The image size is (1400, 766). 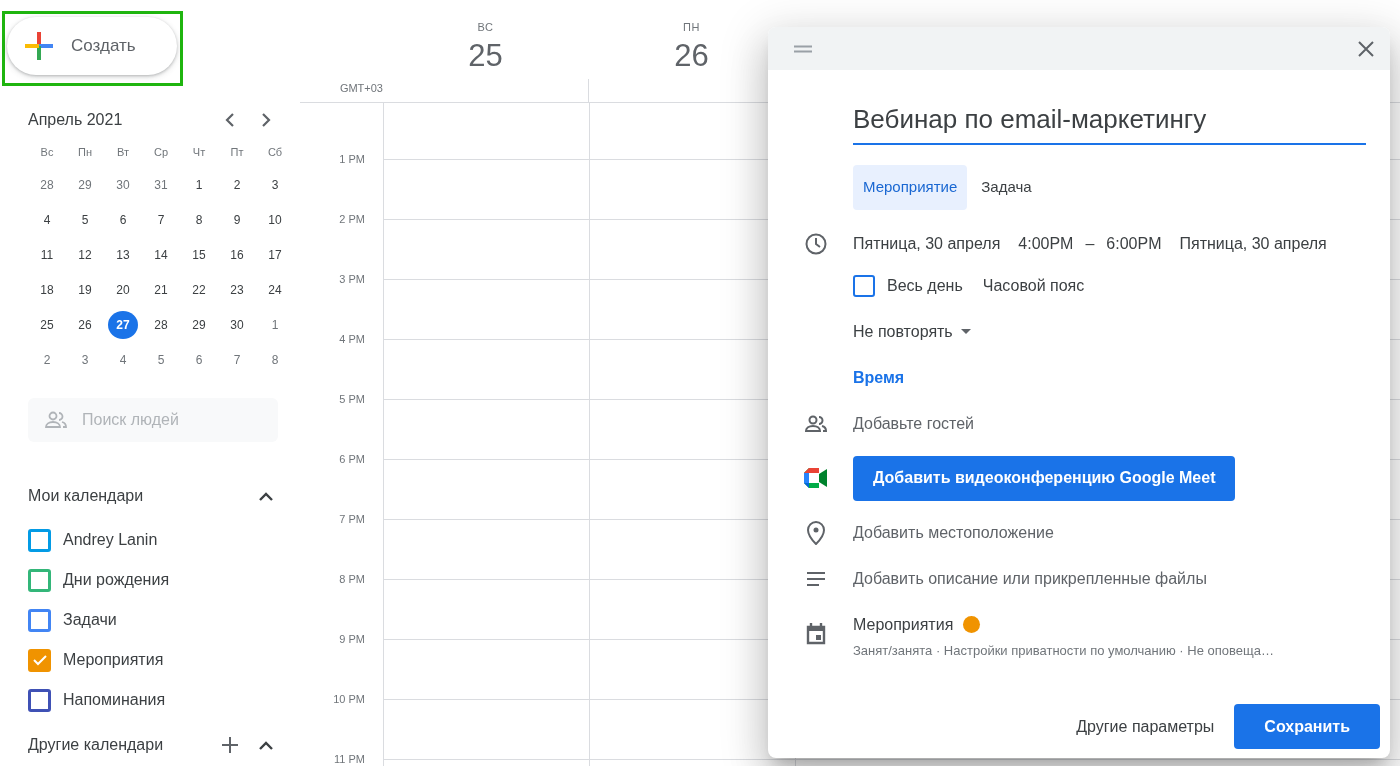 What do you see at coordinates (199, 152) in the screenshot?
I see `weekday-label: Чт` at bounding box center [199, 152].